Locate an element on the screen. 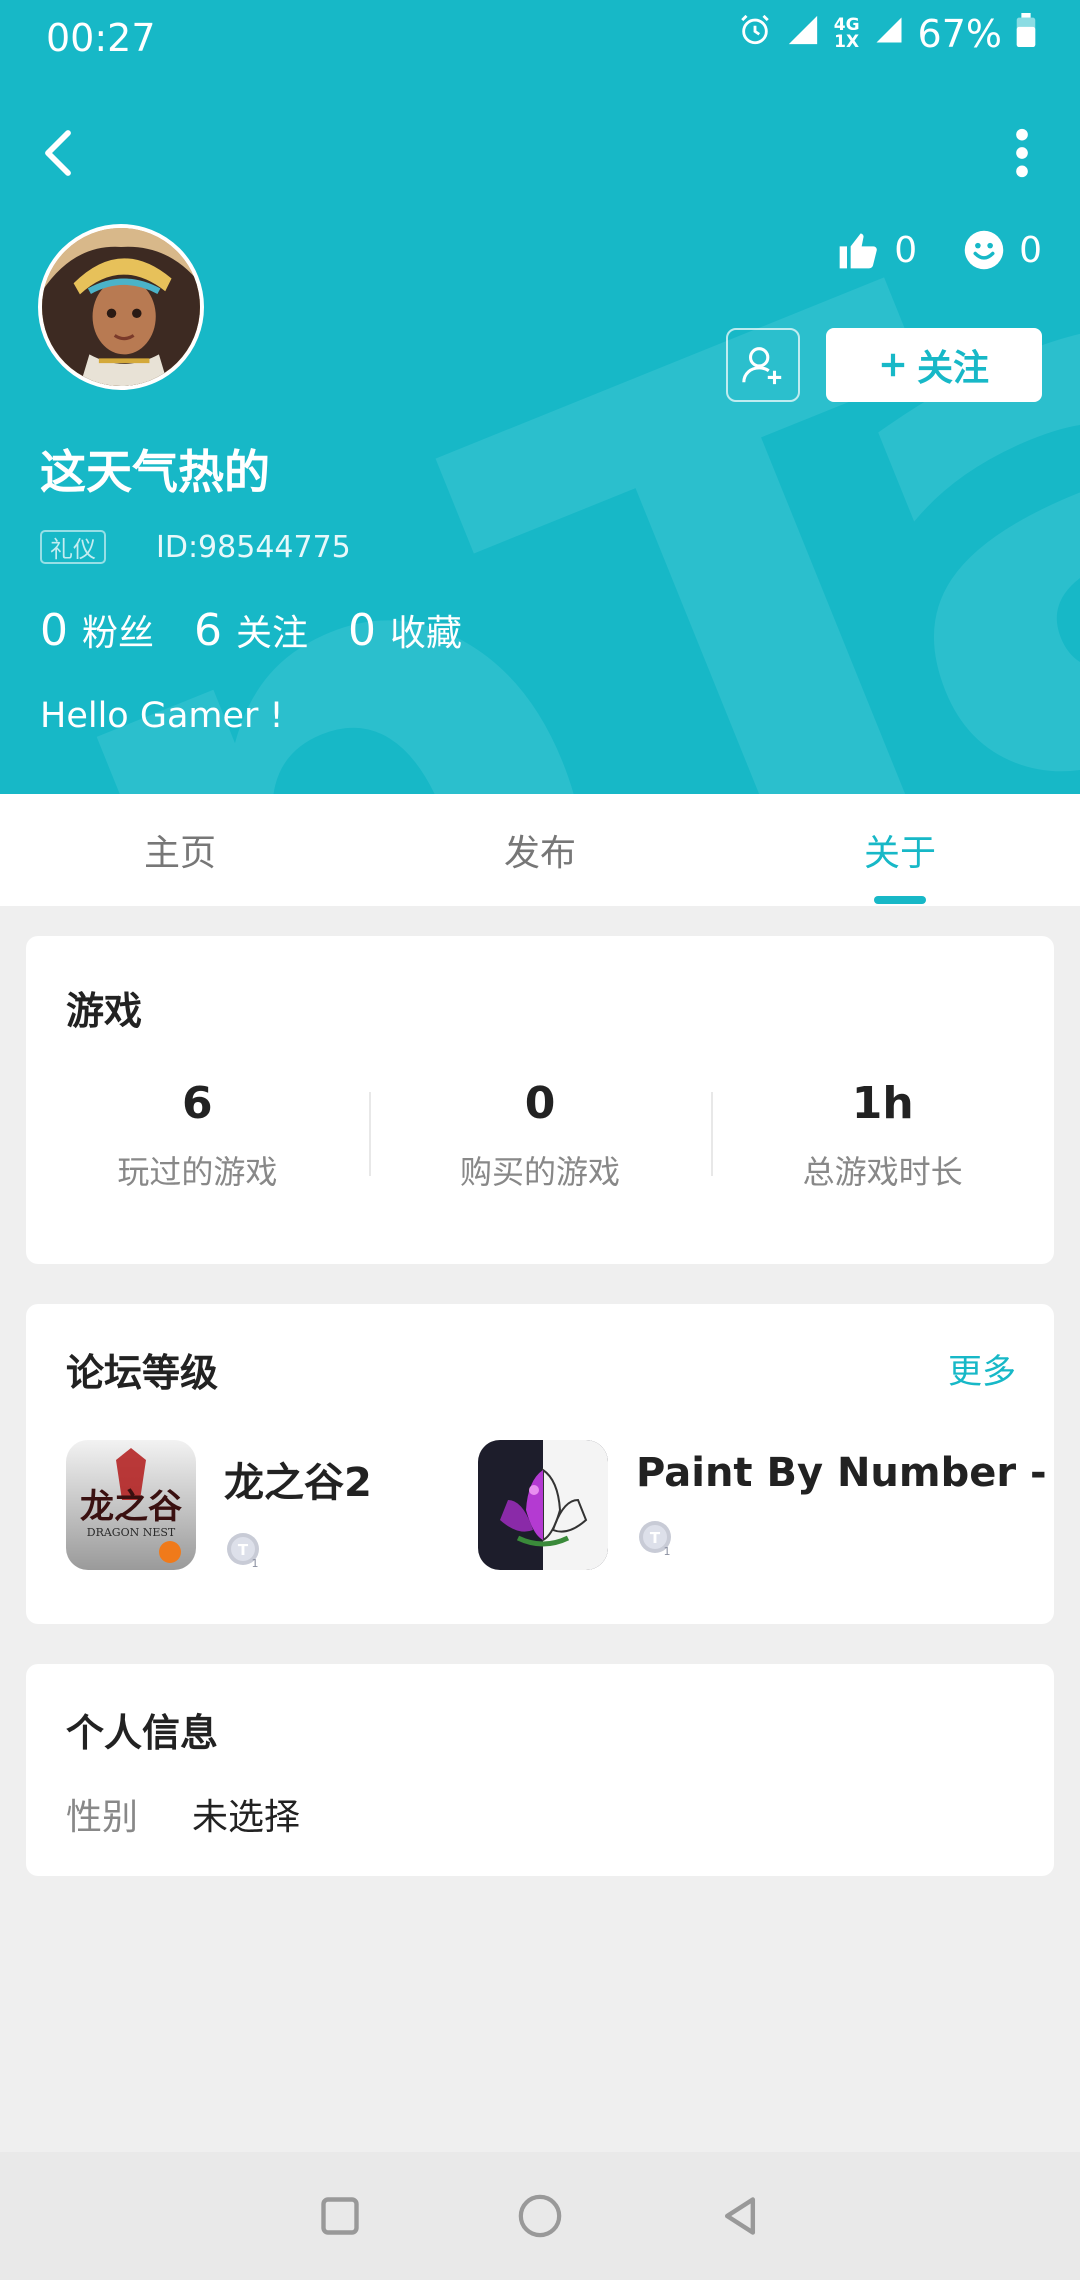 The width and height of the screenshot is (1080, 2280). smiles-count: 0 is located at coordinates (1030, 250).